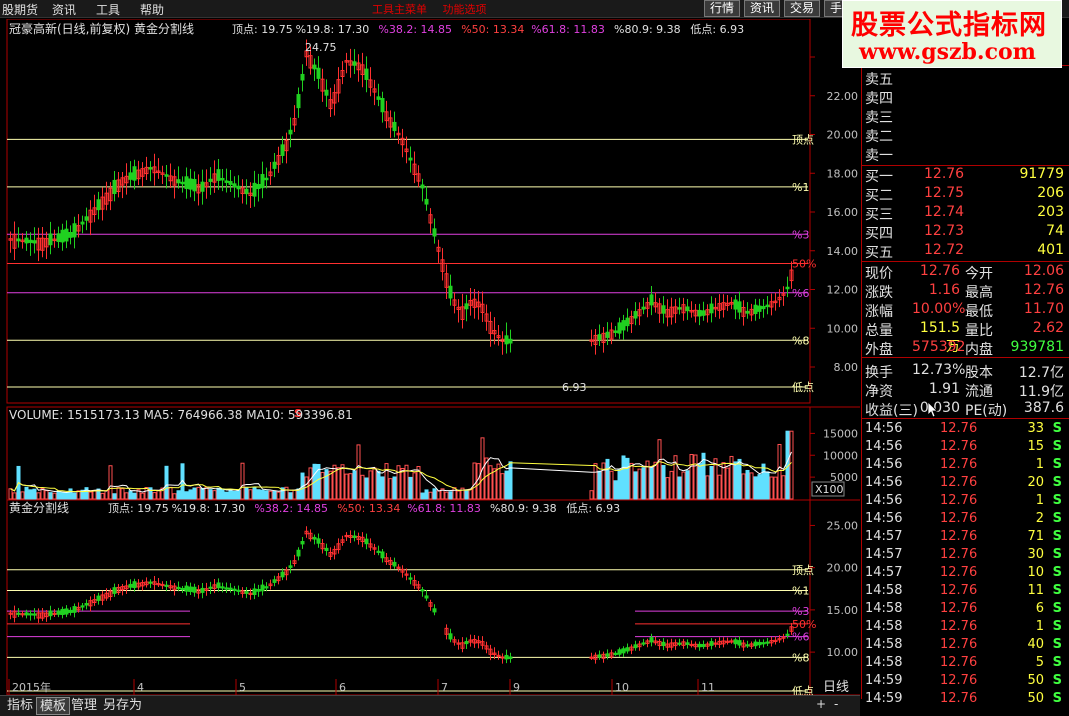  Describe the element at coordinates (843, 610) in the screenshot. I see `y-tick-label: 15.00` at that location.